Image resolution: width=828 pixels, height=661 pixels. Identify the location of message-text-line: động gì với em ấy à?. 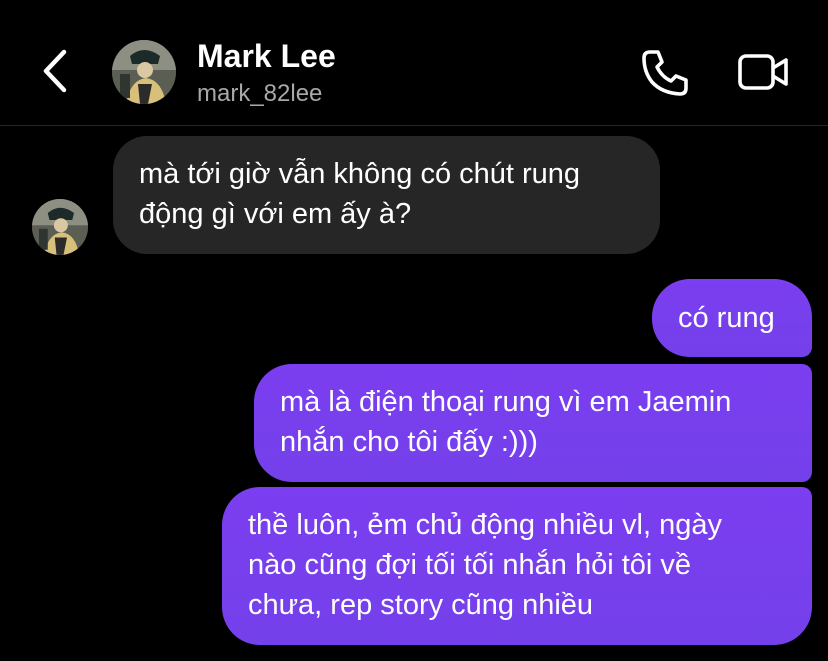
(275, 214).